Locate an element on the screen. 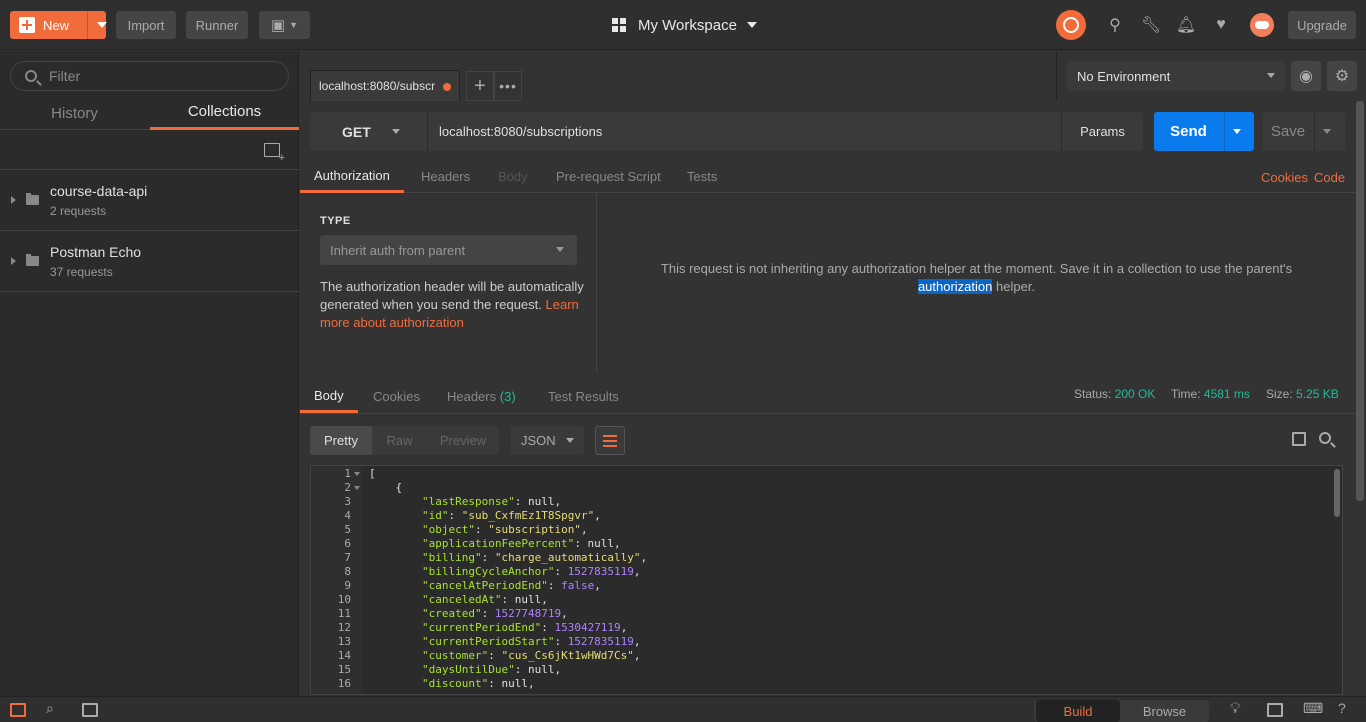  environment-select: No Environment is located at coordinates (1176, 76).